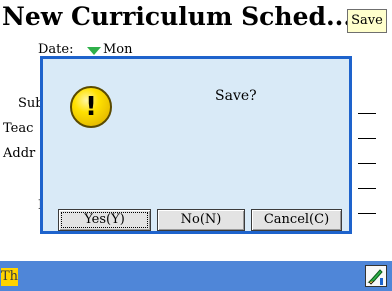  What do you see at coordinates (367, 213) in the screenshot?
I see `notes-field-line` at bounding box center [367, 213].